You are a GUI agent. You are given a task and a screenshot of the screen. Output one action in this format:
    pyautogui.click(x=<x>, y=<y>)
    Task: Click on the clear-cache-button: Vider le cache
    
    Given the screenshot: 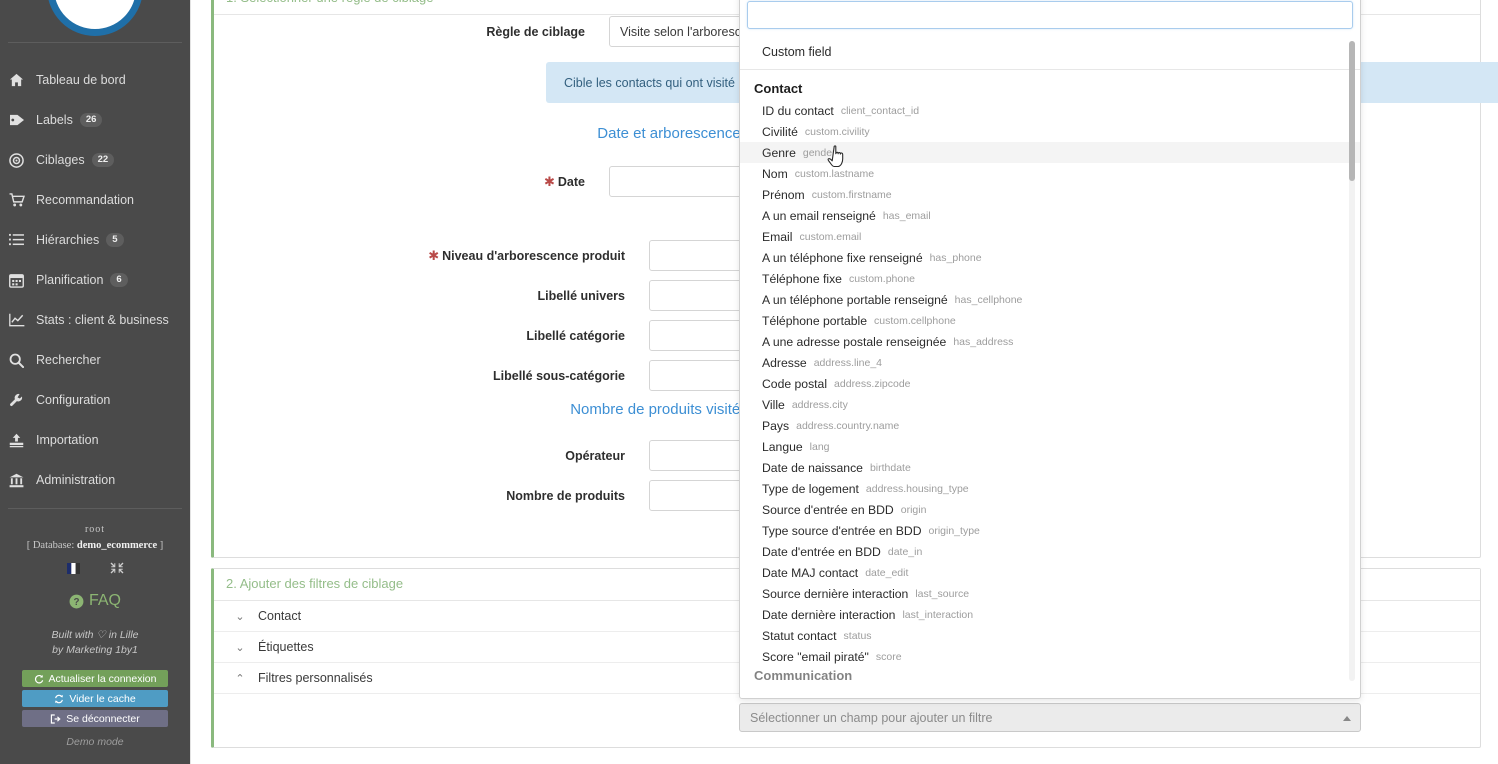 What is the action you would take?
    pyautogui.click(x=95, y=698)
    